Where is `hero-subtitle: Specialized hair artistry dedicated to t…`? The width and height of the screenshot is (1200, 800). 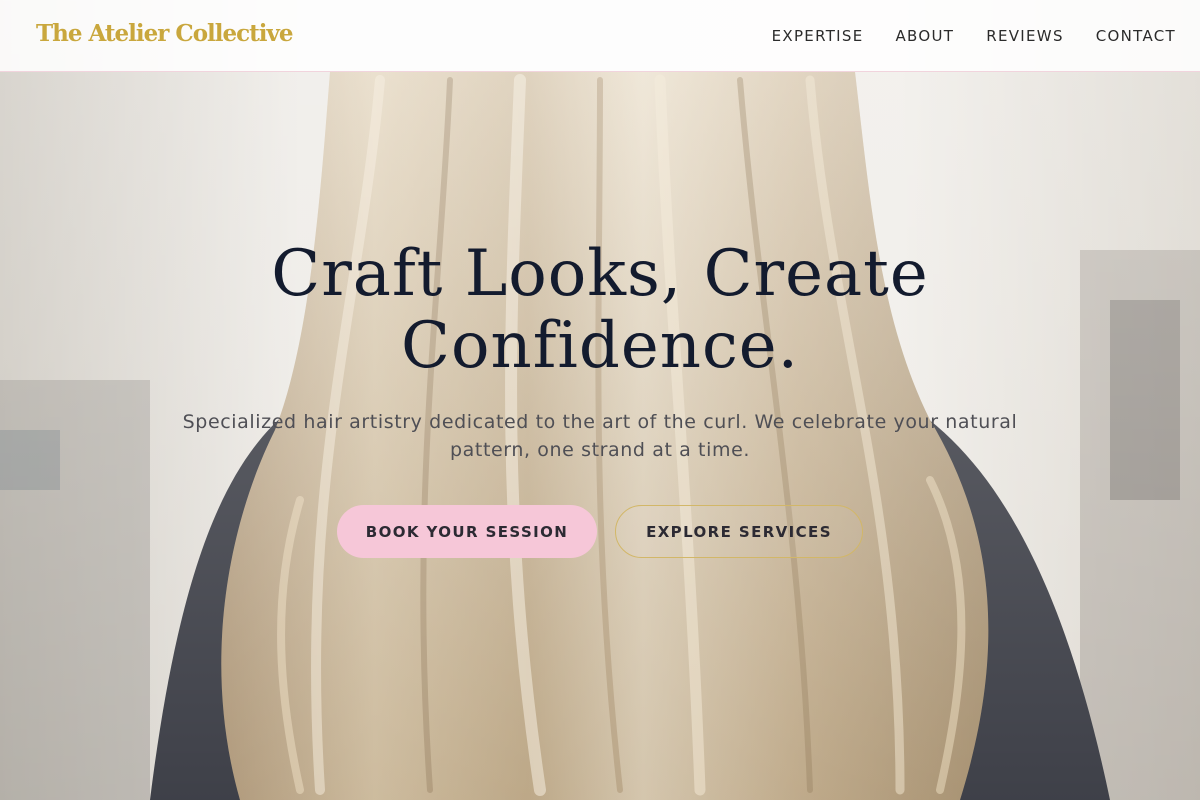
hero-subtitle: Specialized hair artistry dedicated to t… is located at coordinates (600, 436).